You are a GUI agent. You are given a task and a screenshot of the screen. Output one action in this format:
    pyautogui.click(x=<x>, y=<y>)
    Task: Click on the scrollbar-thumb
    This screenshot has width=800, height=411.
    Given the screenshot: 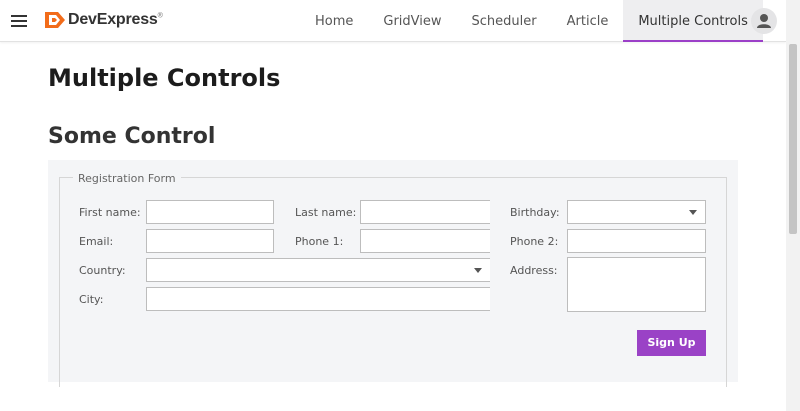 What is the action you would take?
    pyautogui.click(x=793, y=139)
    